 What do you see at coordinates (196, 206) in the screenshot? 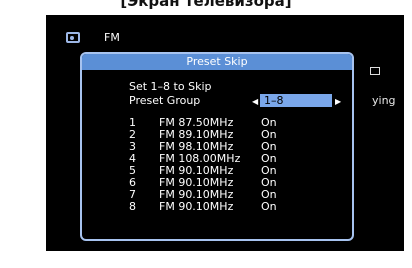
I see `preset-frequency: FM 90.10MHz` at bounding box center [196, 206].